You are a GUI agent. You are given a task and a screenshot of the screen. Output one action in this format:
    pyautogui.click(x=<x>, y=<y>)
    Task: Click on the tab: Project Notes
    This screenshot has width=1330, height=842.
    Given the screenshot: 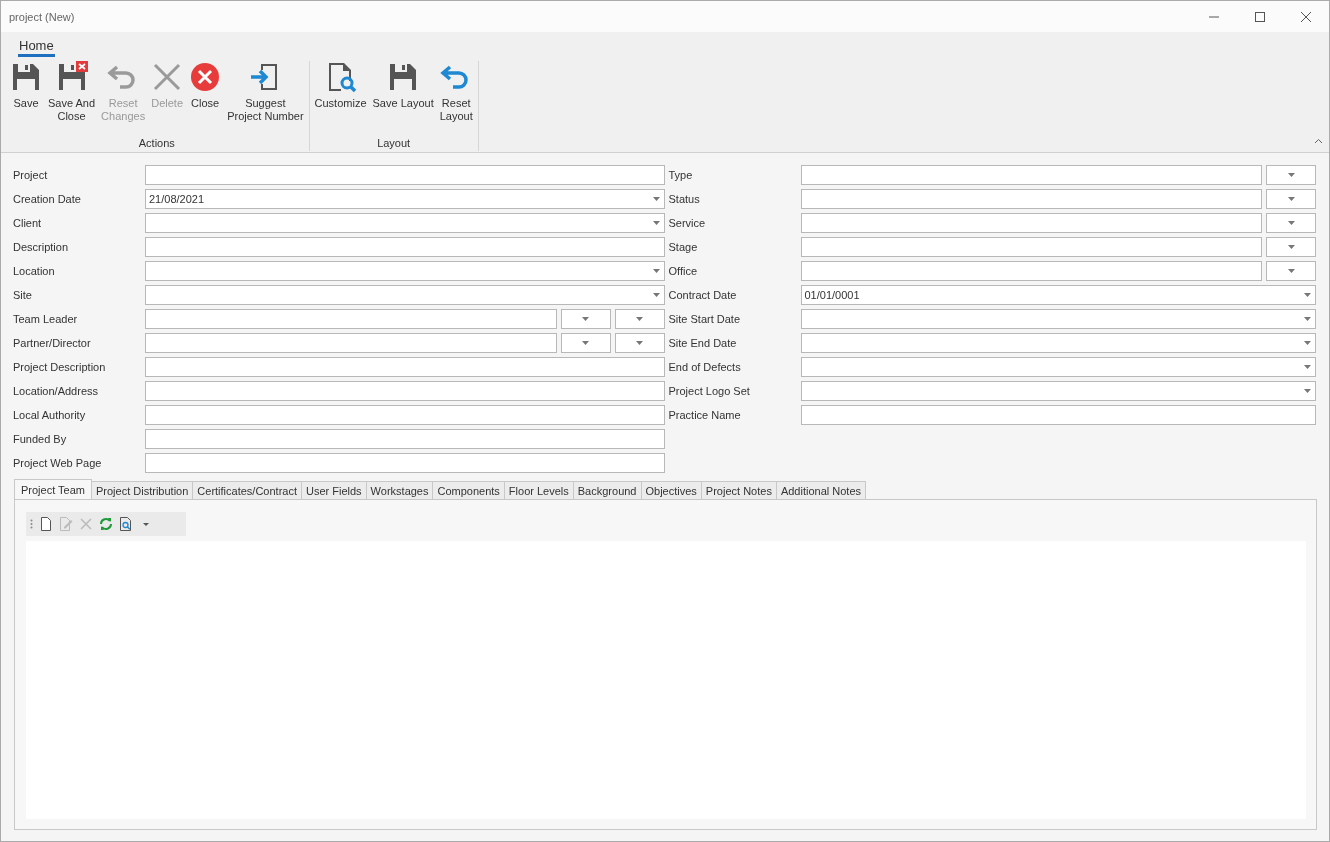 What is the action you would take?
    pyautogui.click(x=739, y=490)
    